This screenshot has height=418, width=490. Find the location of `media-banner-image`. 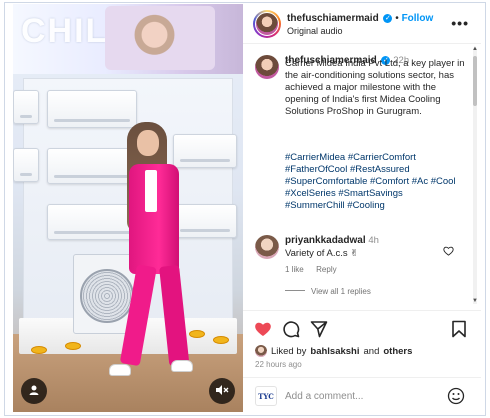

media-banner-image is located at coordinates (160, 38).